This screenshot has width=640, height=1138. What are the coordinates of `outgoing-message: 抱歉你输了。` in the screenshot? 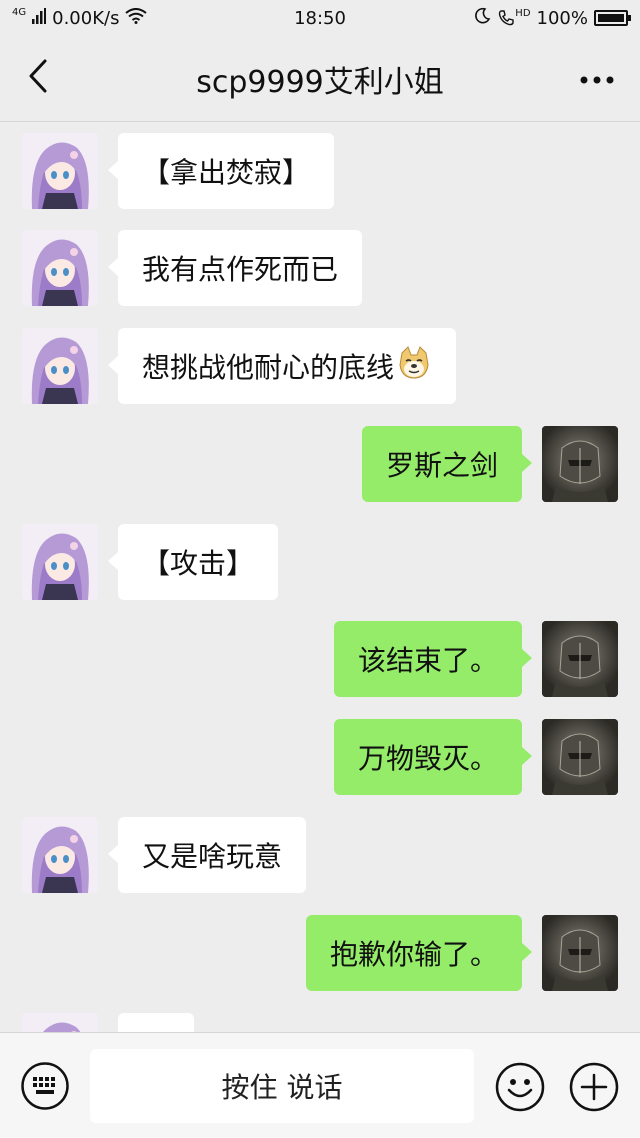 It's located at (320, 953).